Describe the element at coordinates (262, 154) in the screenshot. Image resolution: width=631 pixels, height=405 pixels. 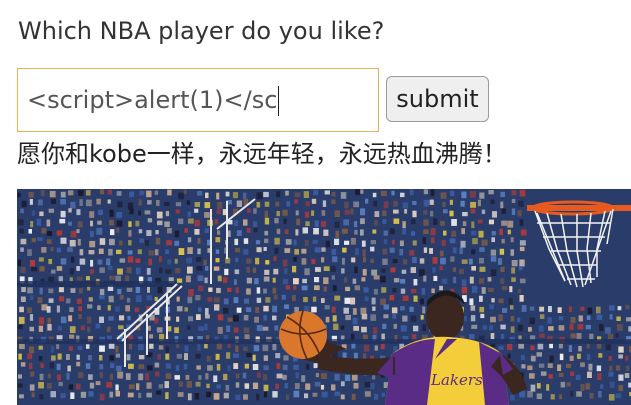
I see `result-message: 愿你和kobe一样，永远年轻，永远热血沸腾！` at that location.